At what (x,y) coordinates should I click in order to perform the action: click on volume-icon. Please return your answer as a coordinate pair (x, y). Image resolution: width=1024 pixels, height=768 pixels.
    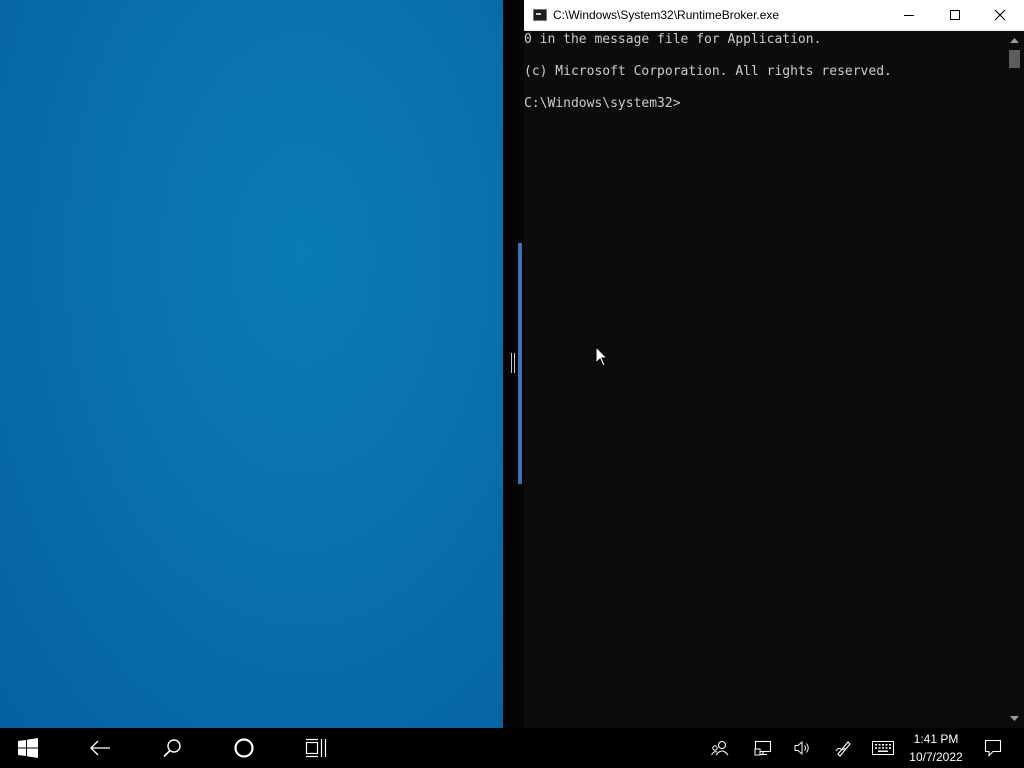
    Looking at the image, I should click on (801, 748).